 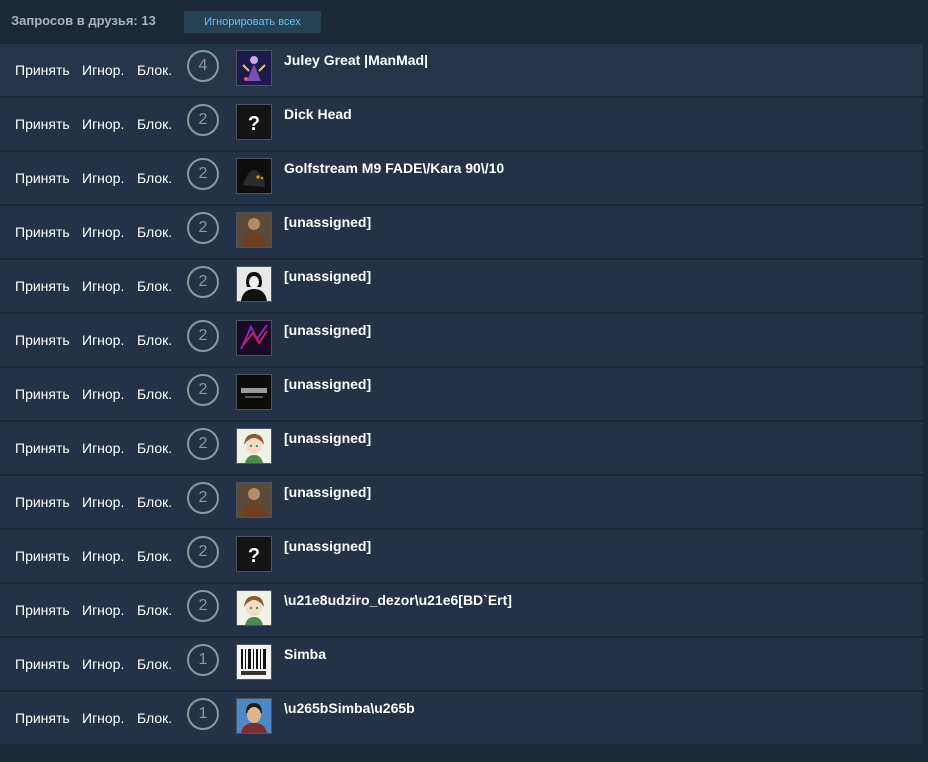 I want to click on envy-logo-icon, so click(x=254, y=338).